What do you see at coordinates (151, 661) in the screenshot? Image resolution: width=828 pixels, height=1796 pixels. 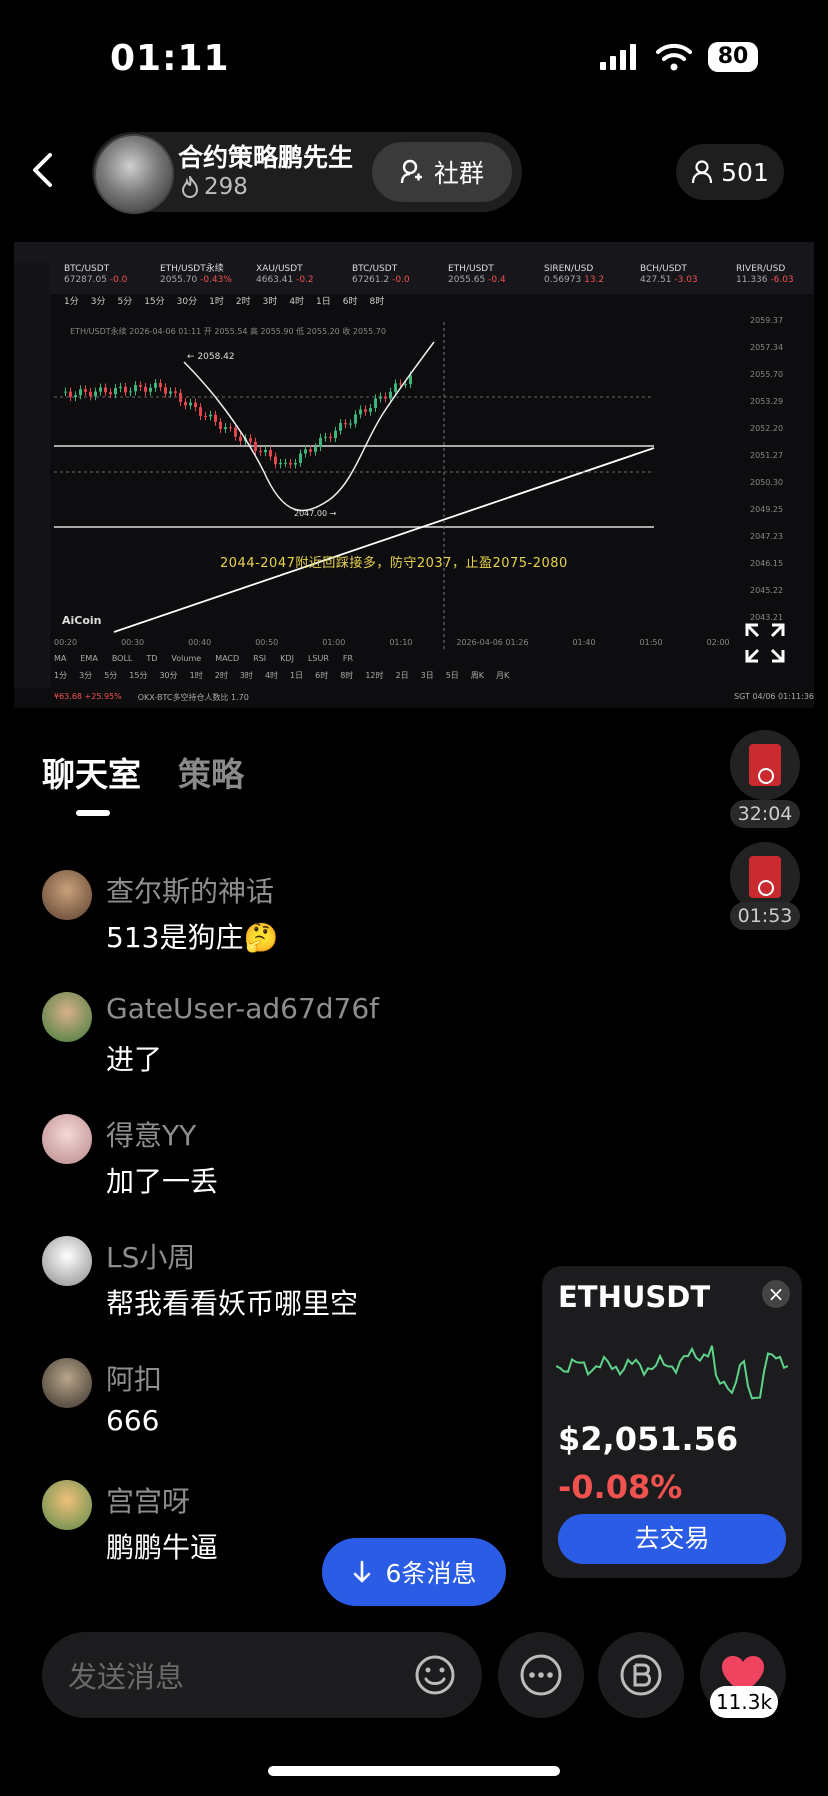 I see `indicator-option: TD` at bounding box center [151, 661].